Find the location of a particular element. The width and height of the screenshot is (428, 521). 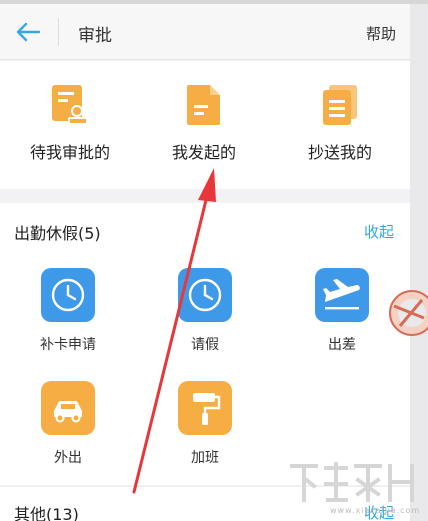

back-arrow-icon is located at coordinates (28, 32).